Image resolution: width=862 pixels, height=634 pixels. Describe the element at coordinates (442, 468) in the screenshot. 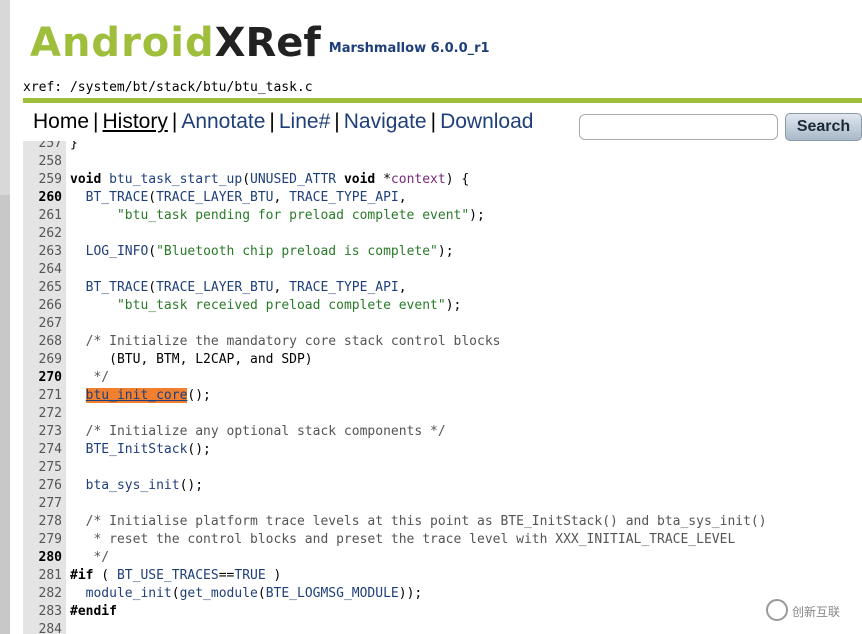

I see `code-line: 275` at that location.